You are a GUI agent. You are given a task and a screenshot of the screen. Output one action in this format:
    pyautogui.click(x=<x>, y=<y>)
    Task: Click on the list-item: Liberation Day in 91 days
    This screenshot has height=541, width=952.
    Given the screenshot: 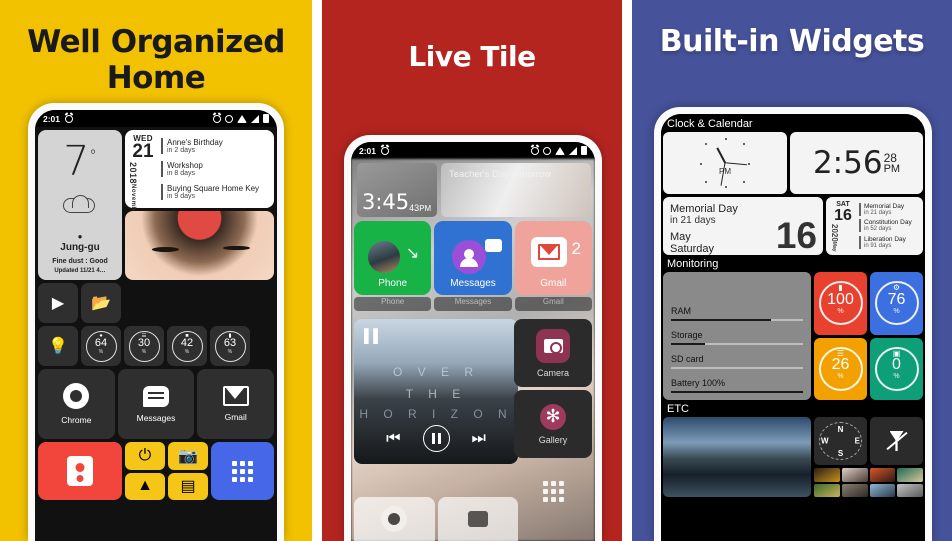 What is the action you would take?
    pyautogui.click(x=889, y=243)
    